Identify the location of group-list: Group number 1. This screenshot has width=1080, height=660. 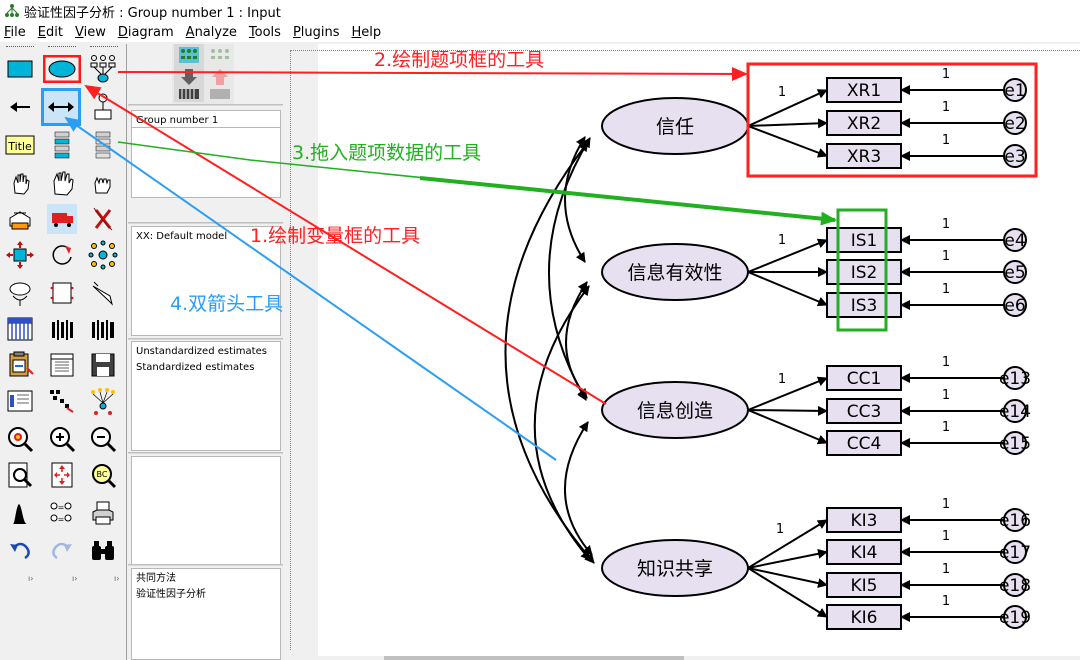
(206, 119).